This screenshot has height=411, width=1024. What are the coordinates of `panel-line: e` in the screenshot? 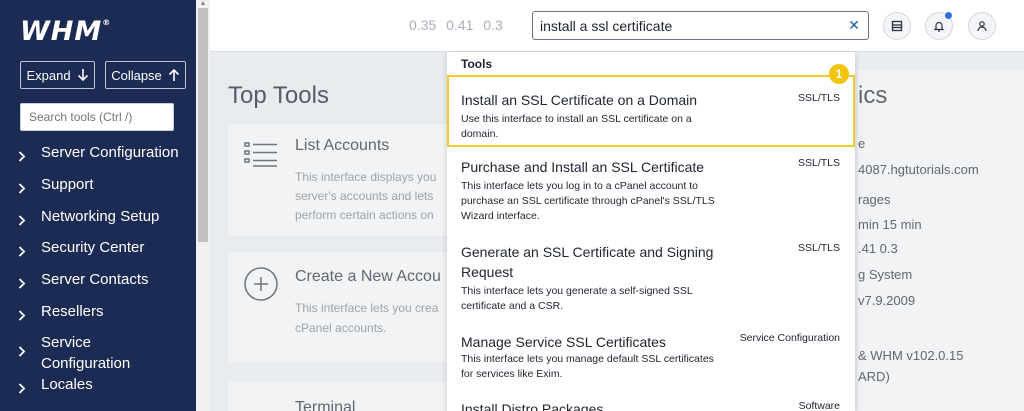 It's located at (862, 143).